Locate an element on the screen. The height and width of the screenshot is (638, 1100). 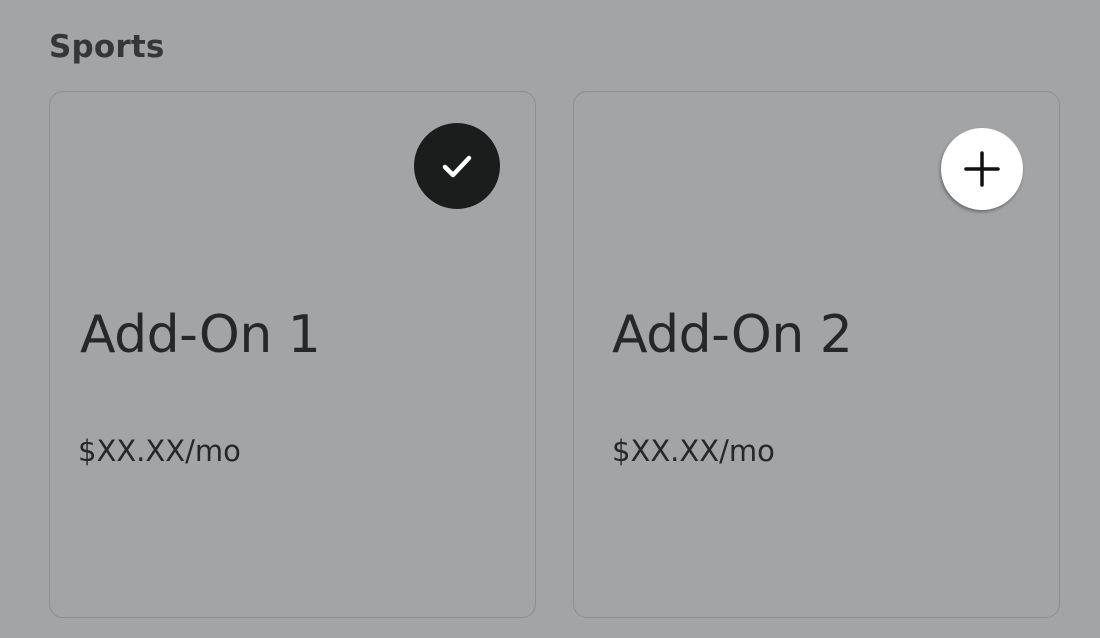
checkmark-icon is located at coordinates (457, 166).